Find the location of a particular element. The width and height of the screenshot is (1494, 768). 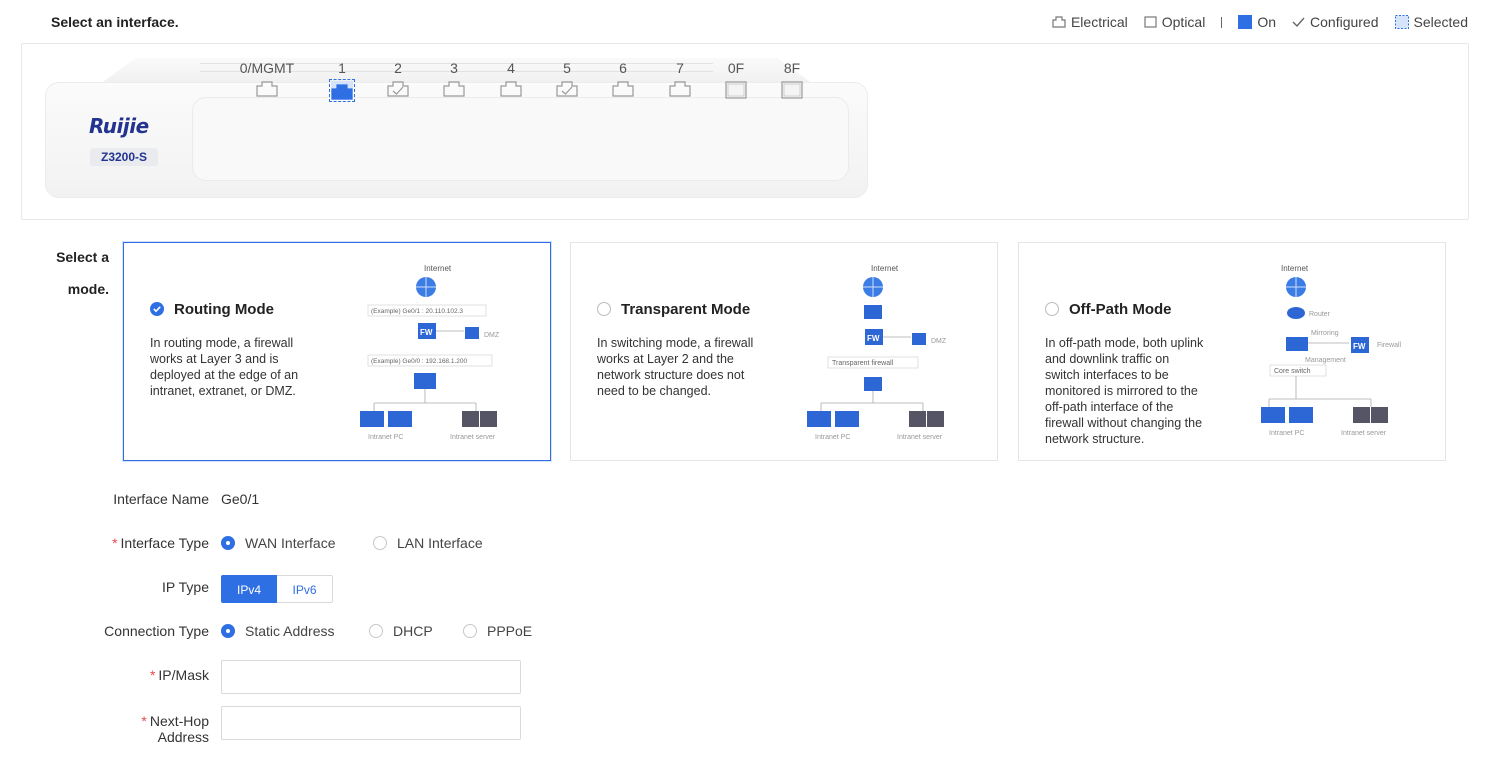

legend-selected-label: Selected is located at coordinates (1440, 22).